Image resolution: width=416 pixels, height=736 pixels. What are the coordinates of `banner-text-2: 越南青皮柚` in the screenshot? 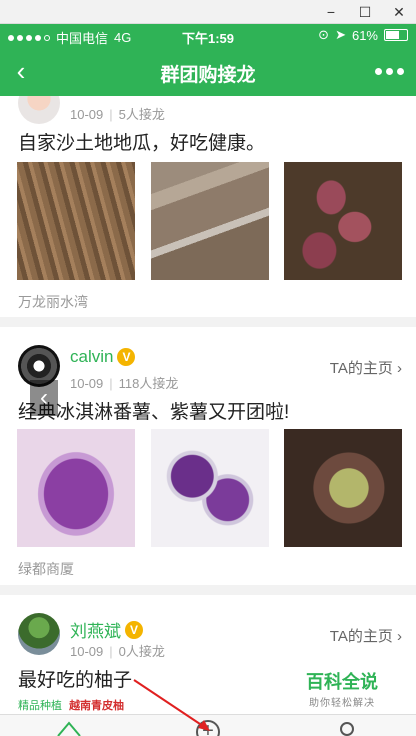 It's located at (97, 706).